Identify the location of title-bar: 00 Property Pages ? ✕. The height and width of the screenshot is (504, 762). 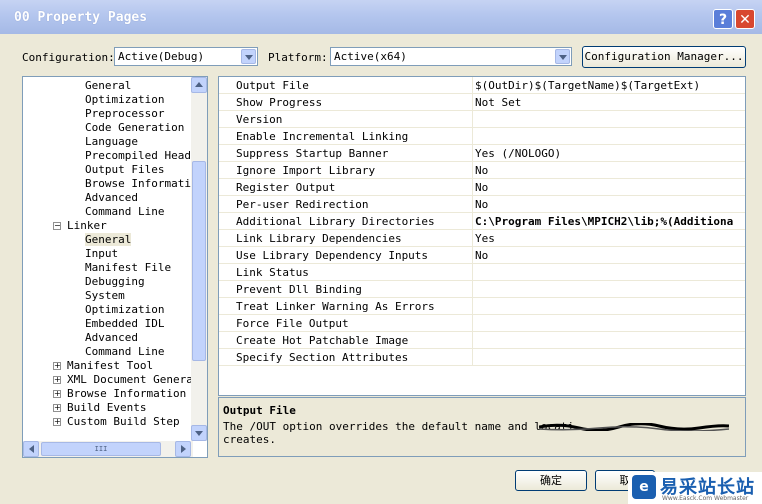
(381, 17).